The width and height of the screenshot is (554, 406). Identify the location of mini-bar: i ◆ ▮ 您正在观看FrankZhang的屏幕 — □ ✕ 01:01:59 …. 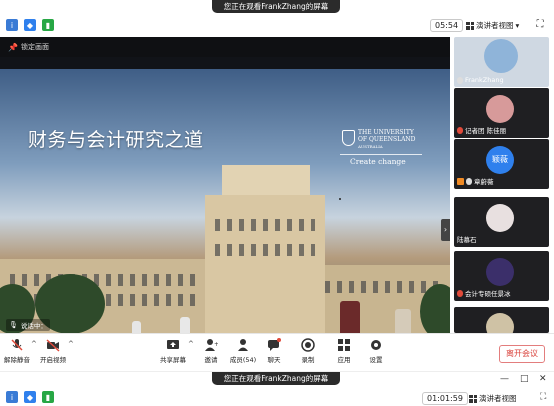
(277, 388).